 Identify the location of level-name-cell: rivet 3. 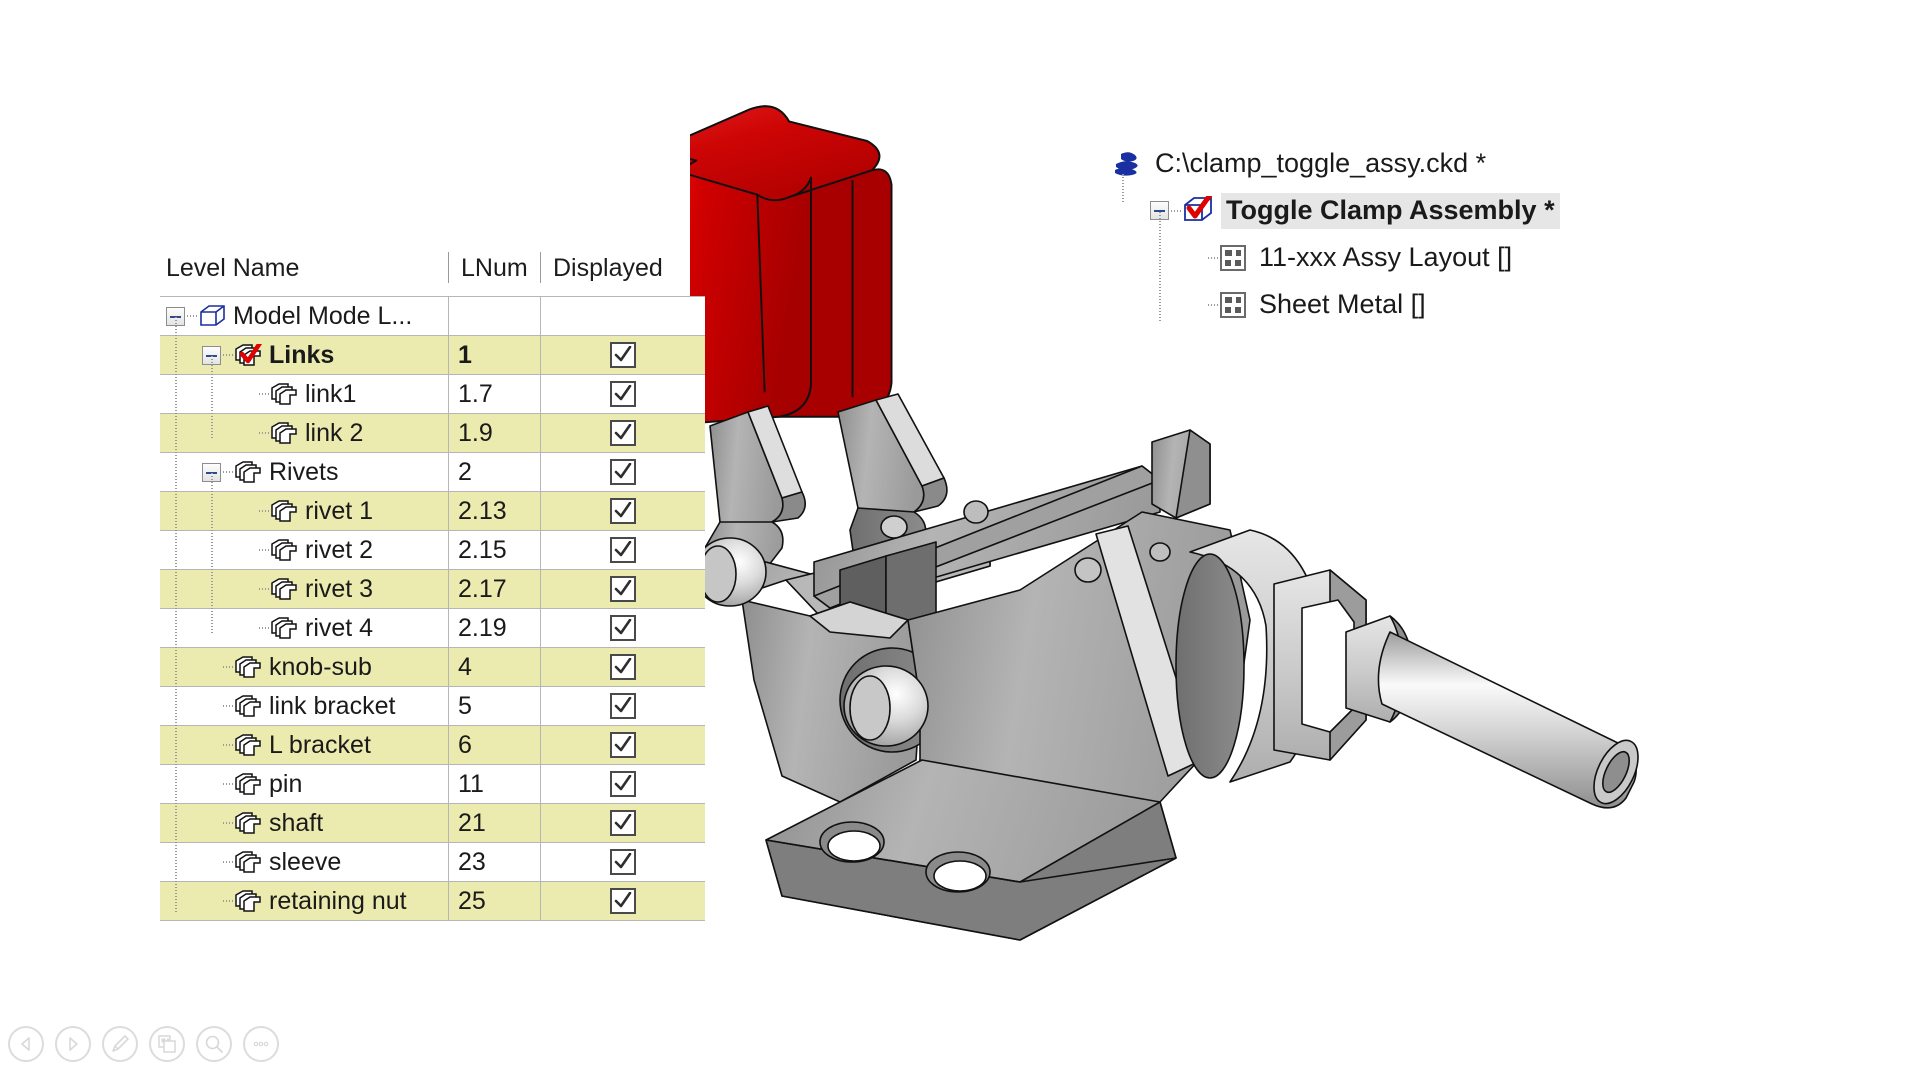
(304, 589).